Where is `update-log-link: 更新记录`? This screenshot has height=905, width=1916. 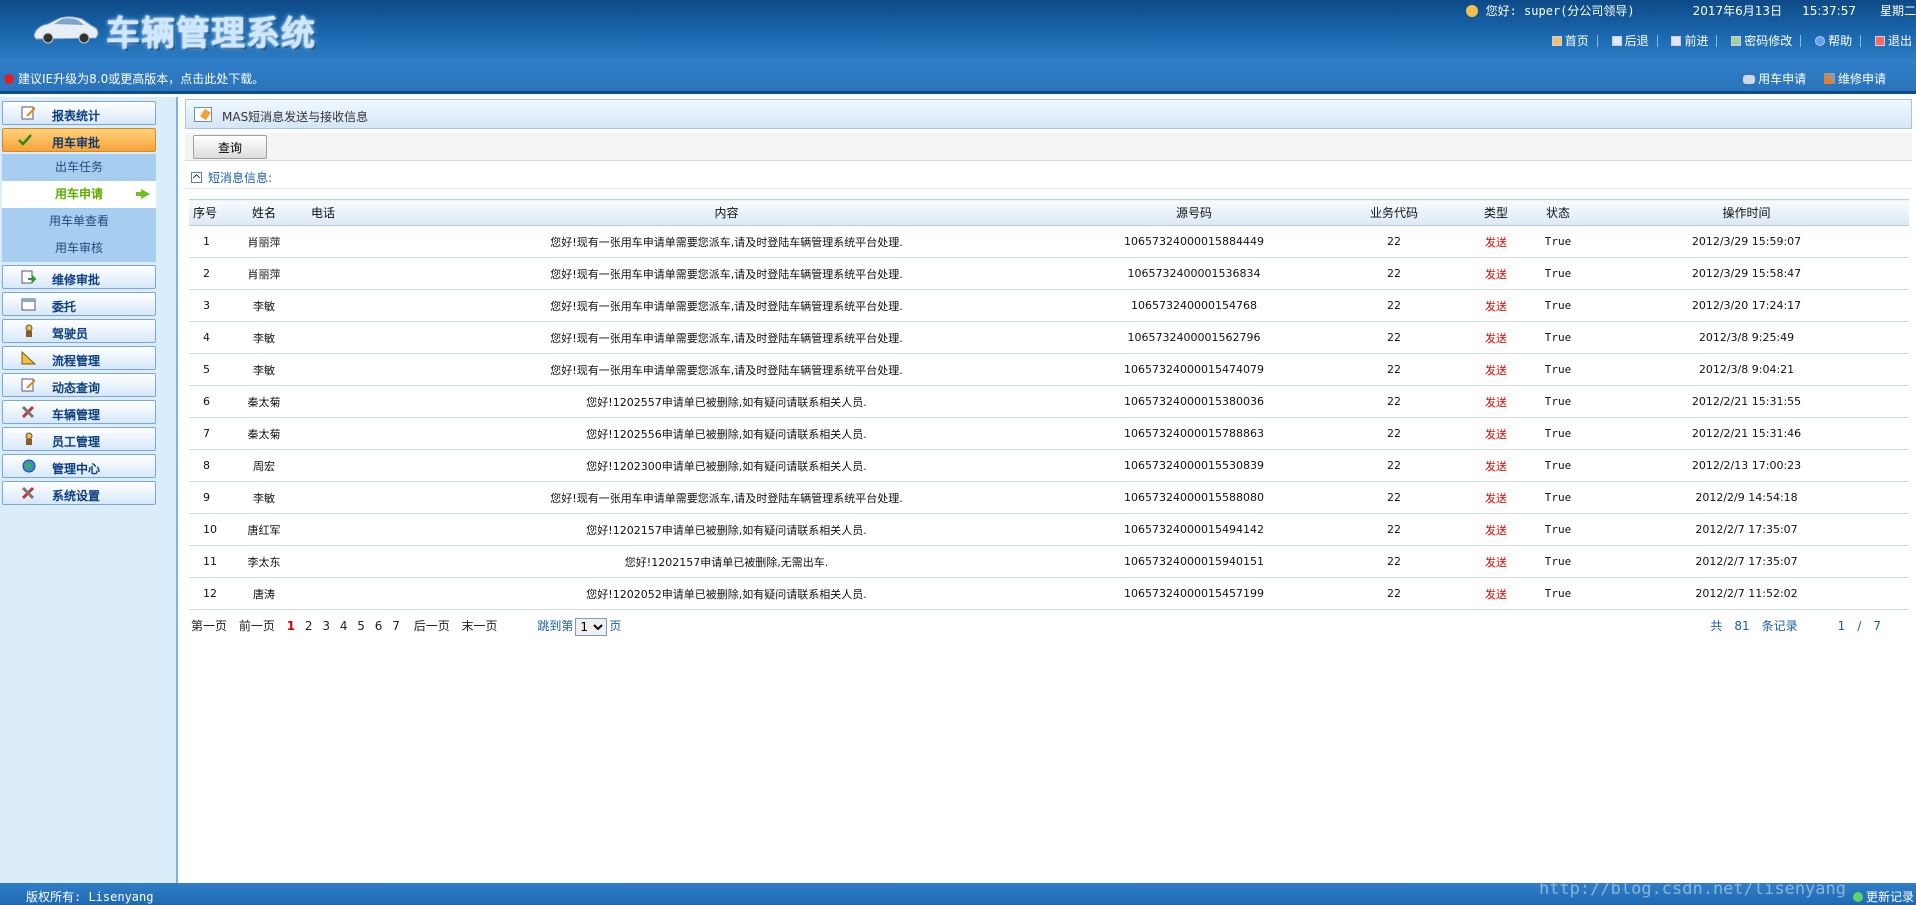 update-log-link: 更新记录 is located at coordinates (1883, 896).